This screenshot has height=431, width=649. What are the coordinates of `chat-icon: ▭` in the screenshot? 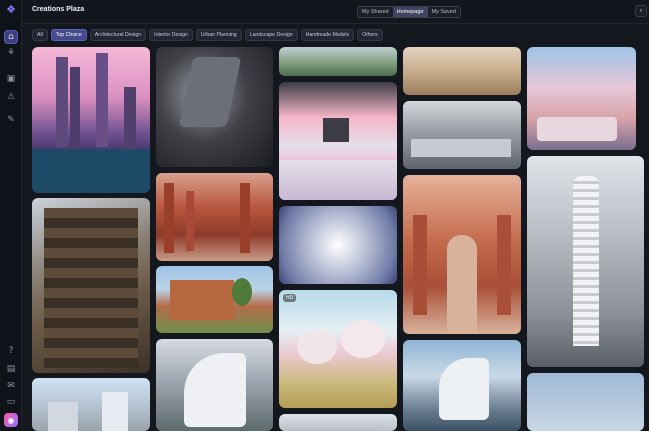 It's located at (11, 402).